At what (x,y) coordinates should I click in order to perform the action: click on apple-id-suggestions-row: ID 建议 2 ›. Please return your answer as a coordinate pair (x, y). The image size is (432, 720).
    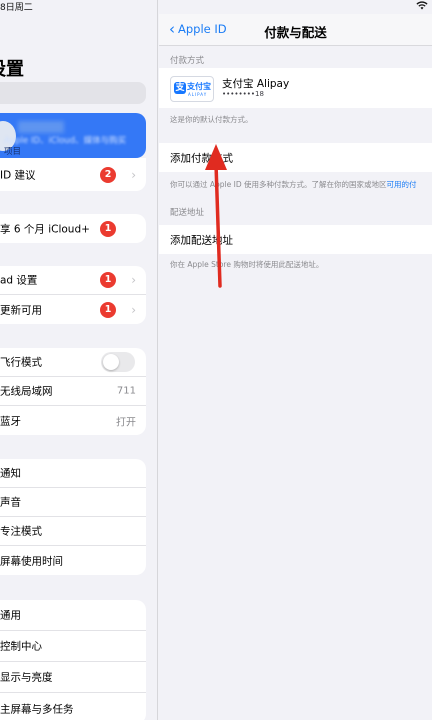
    Looking at the image, I should click on (73, 174).